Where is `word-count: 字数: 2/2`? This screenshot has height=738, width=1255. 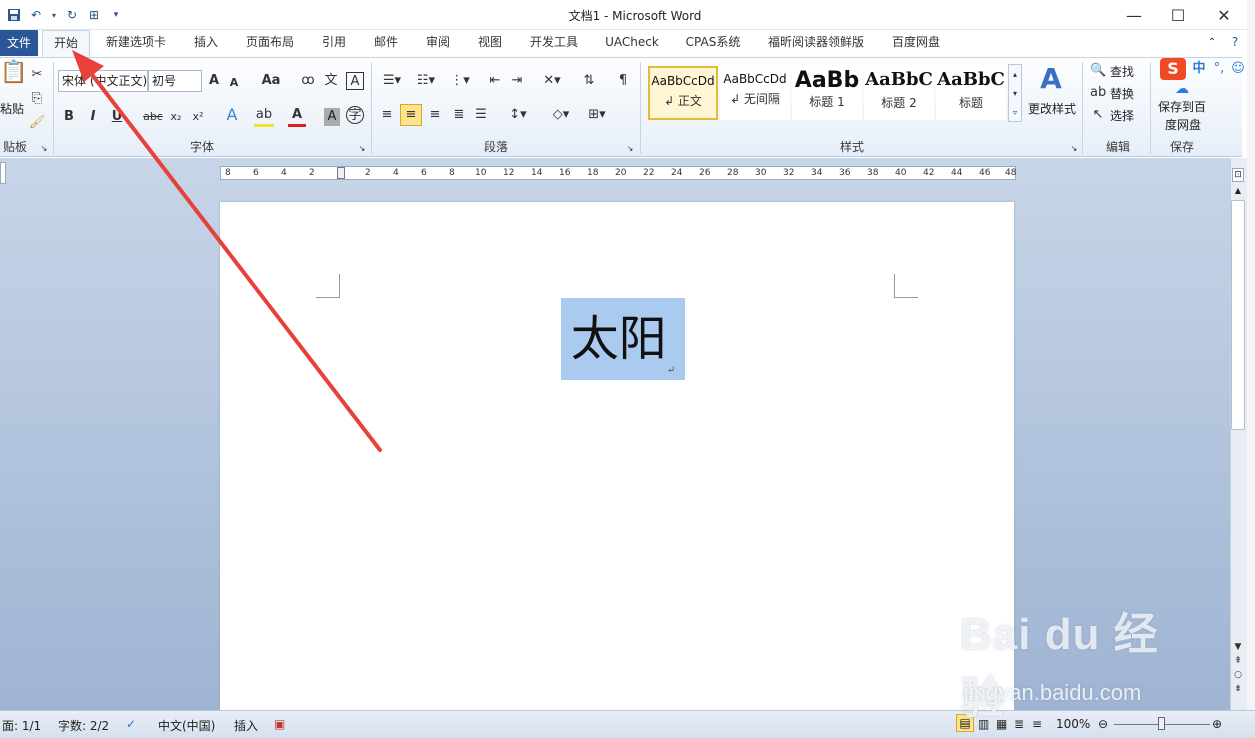 word-count: 字数: 2/2 is located at coordinates (83, 725).